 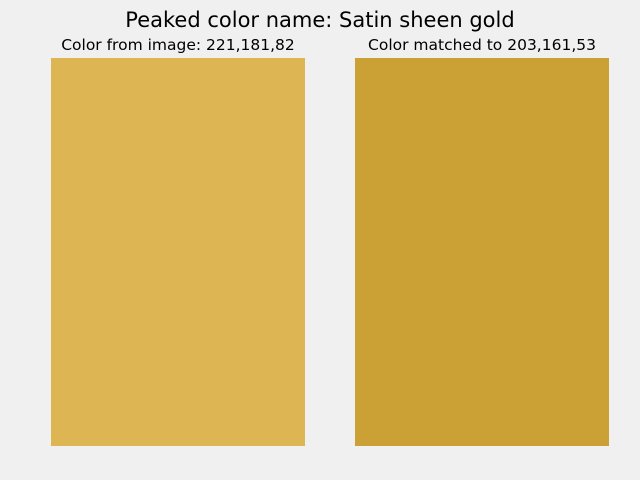 What do you see at coordinates (320, 20) in the screenshot?
I see `figure-title: Peaked color name: Satin sheen gold` at bounding box center [320, 20].